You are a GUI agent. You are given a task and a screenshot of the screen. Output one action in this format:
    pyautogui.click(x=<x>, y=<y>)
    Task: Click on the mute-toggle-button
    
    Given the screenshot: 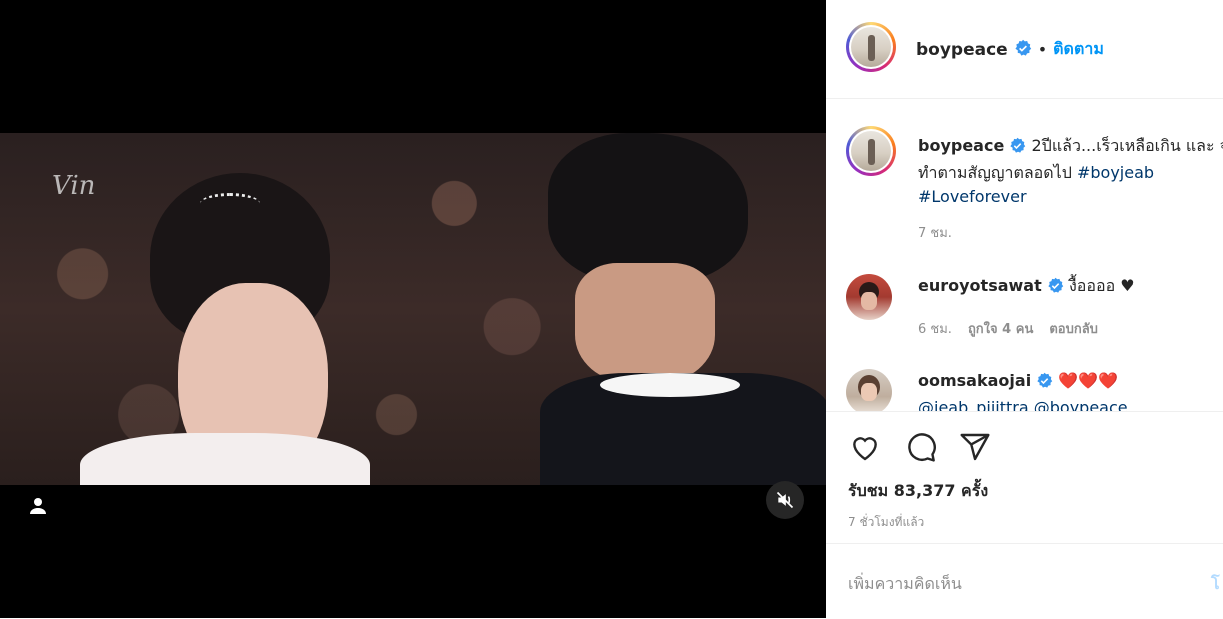 What is the action you would take?
    pyautogui.click(x=785, y=500)
    